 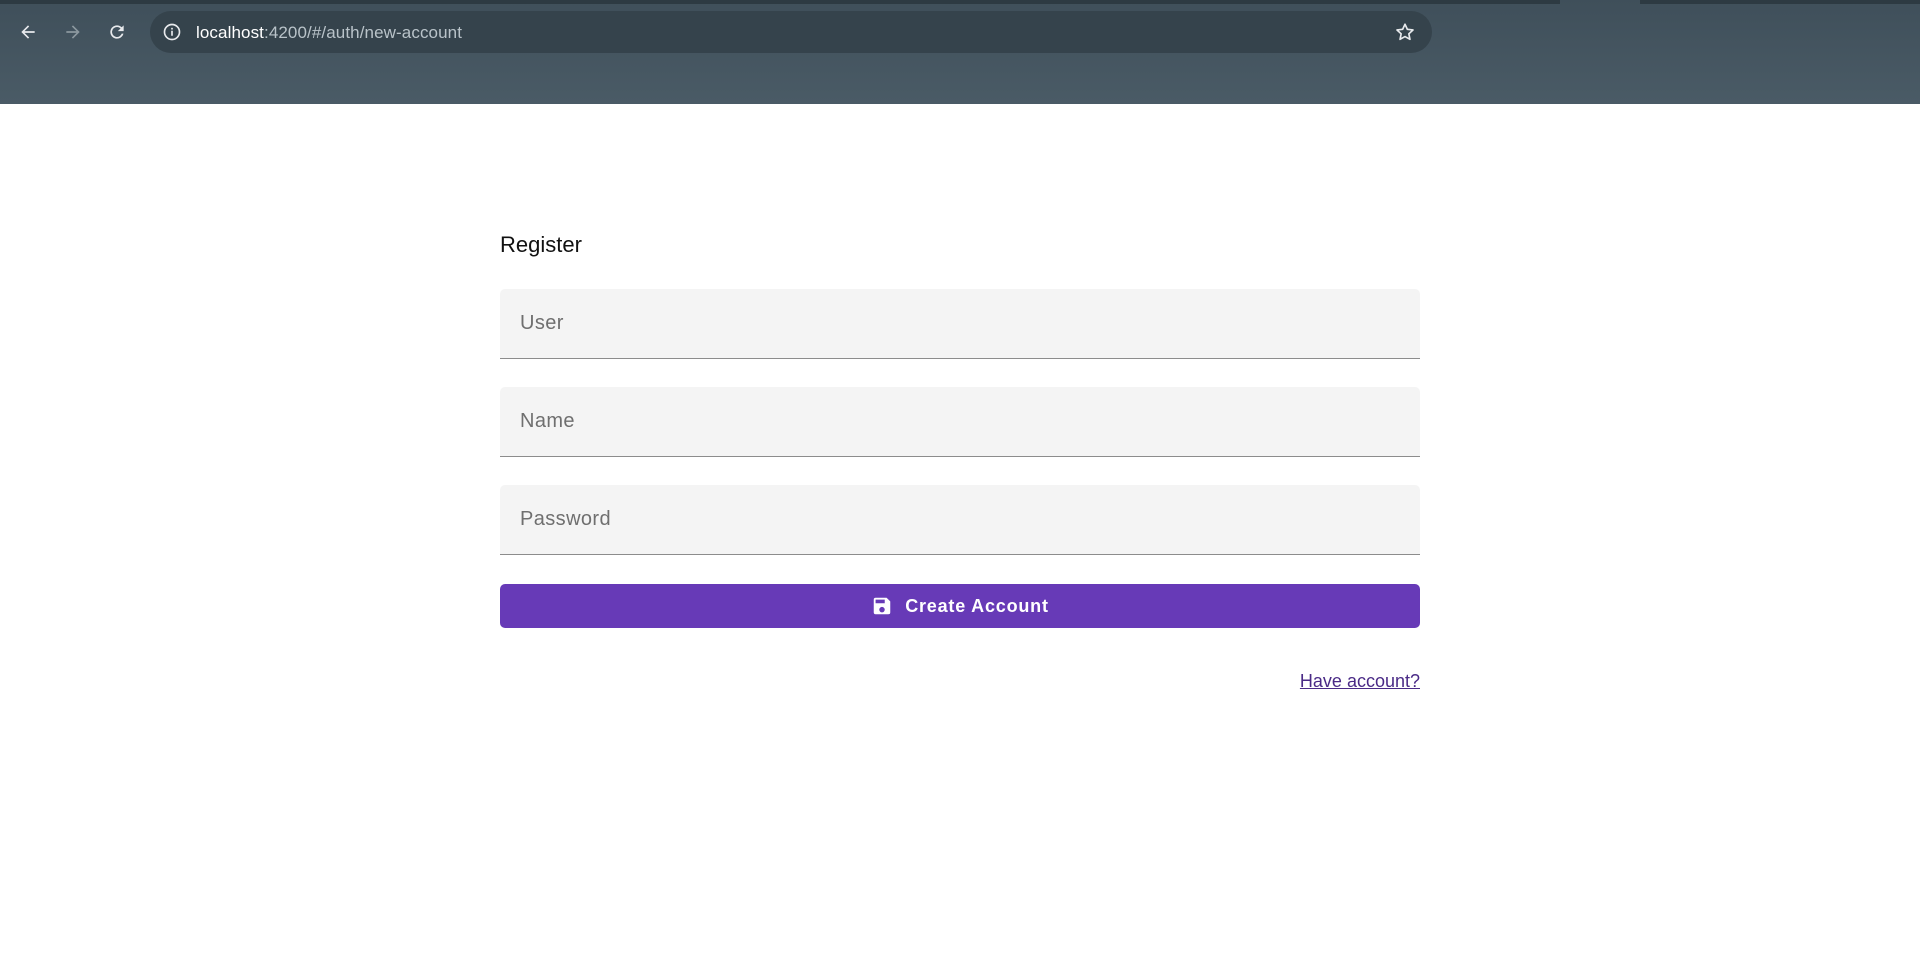 I want to click on user-field, so click(x=960, y=324).